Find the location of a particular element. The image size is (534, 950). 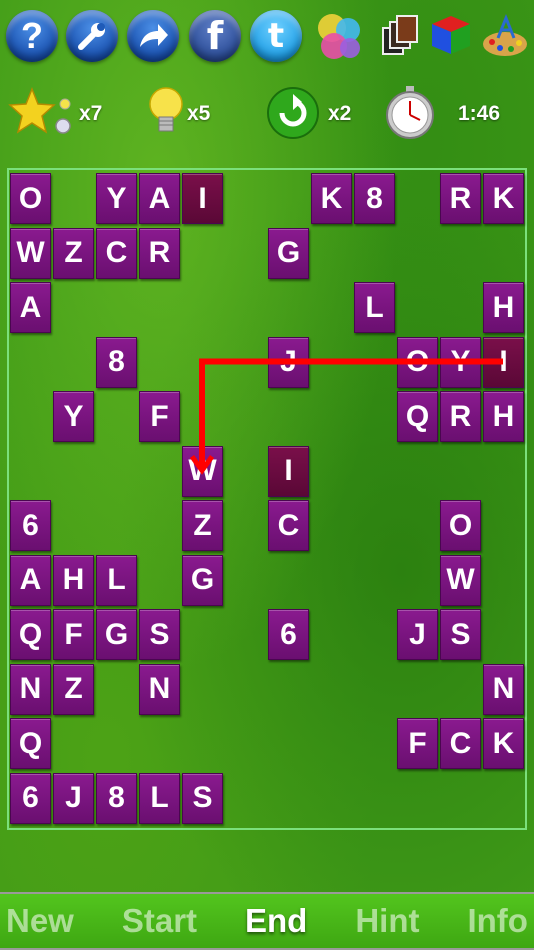

facebook-glyph: f is located at coordinates (215, 36).